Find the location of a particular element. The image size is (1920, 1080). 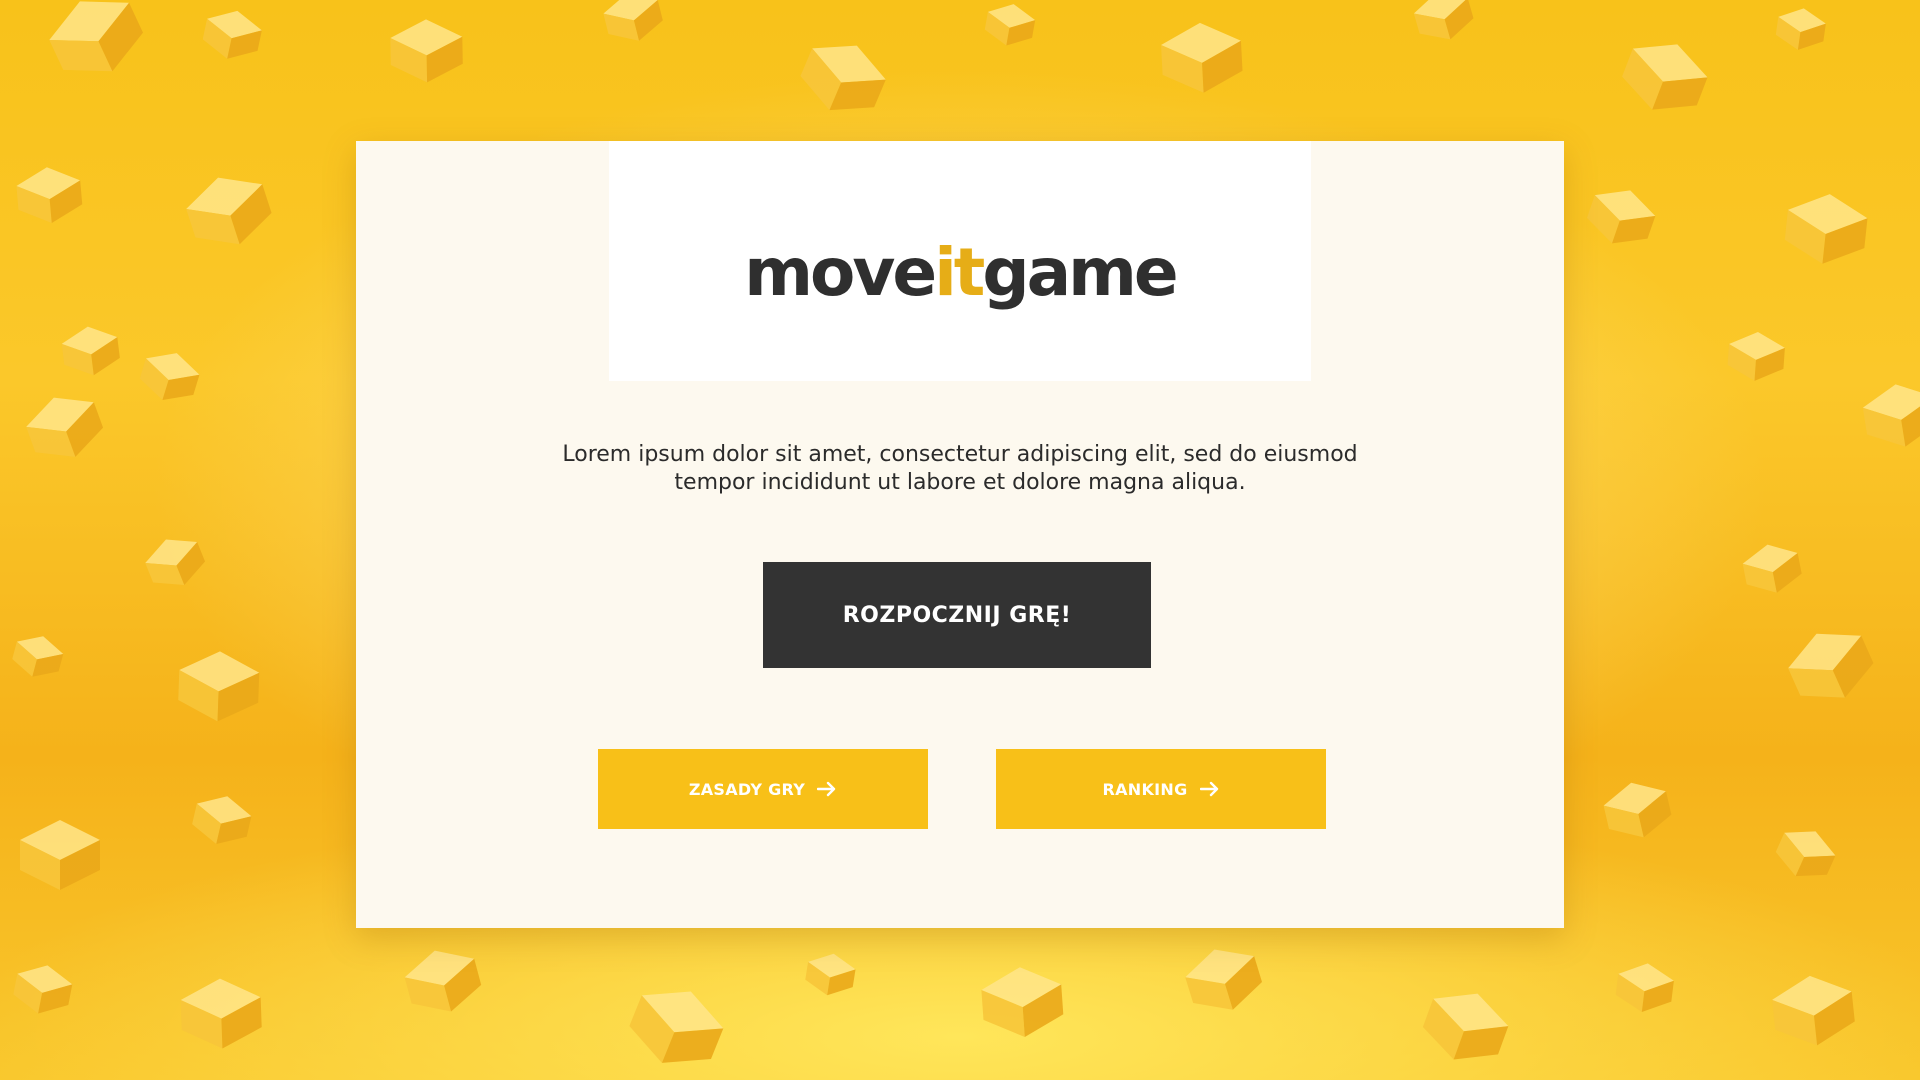

logo-text-it: it is located at coordinates (959, 272).